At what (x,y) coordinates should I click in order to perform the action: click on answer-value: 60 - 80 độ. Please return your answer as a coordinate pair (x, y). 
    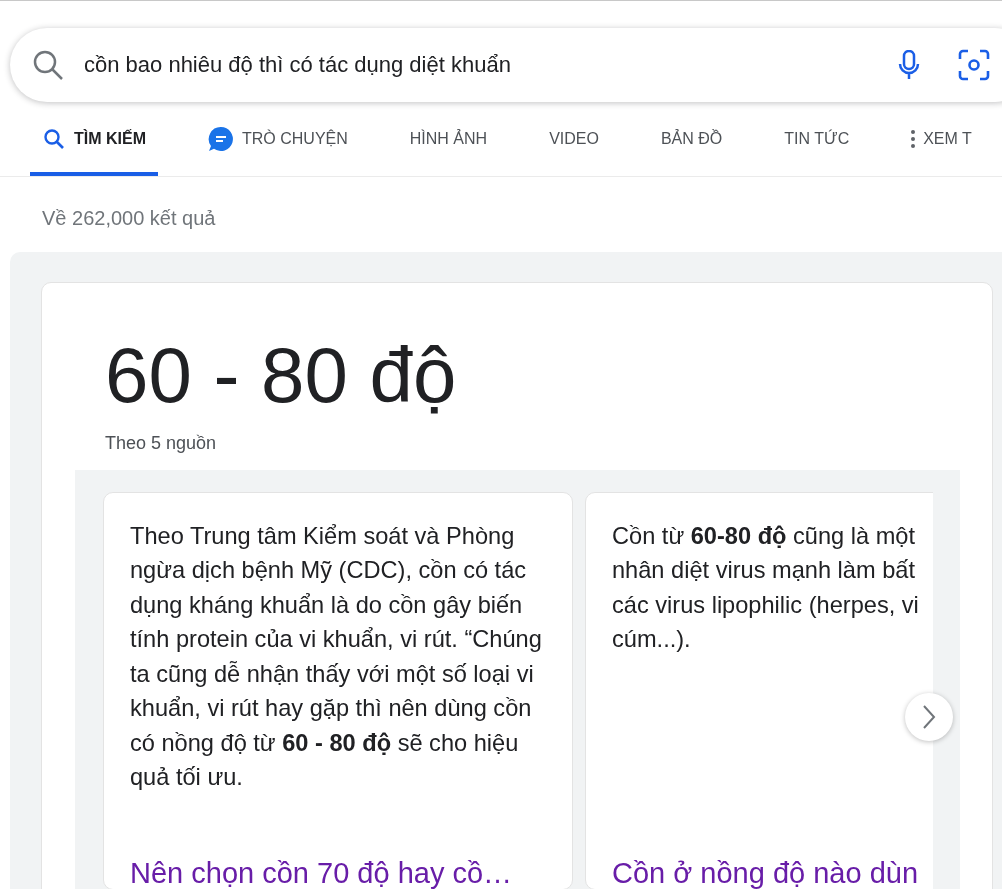
    Looking at the image, I should click on (281, 376).